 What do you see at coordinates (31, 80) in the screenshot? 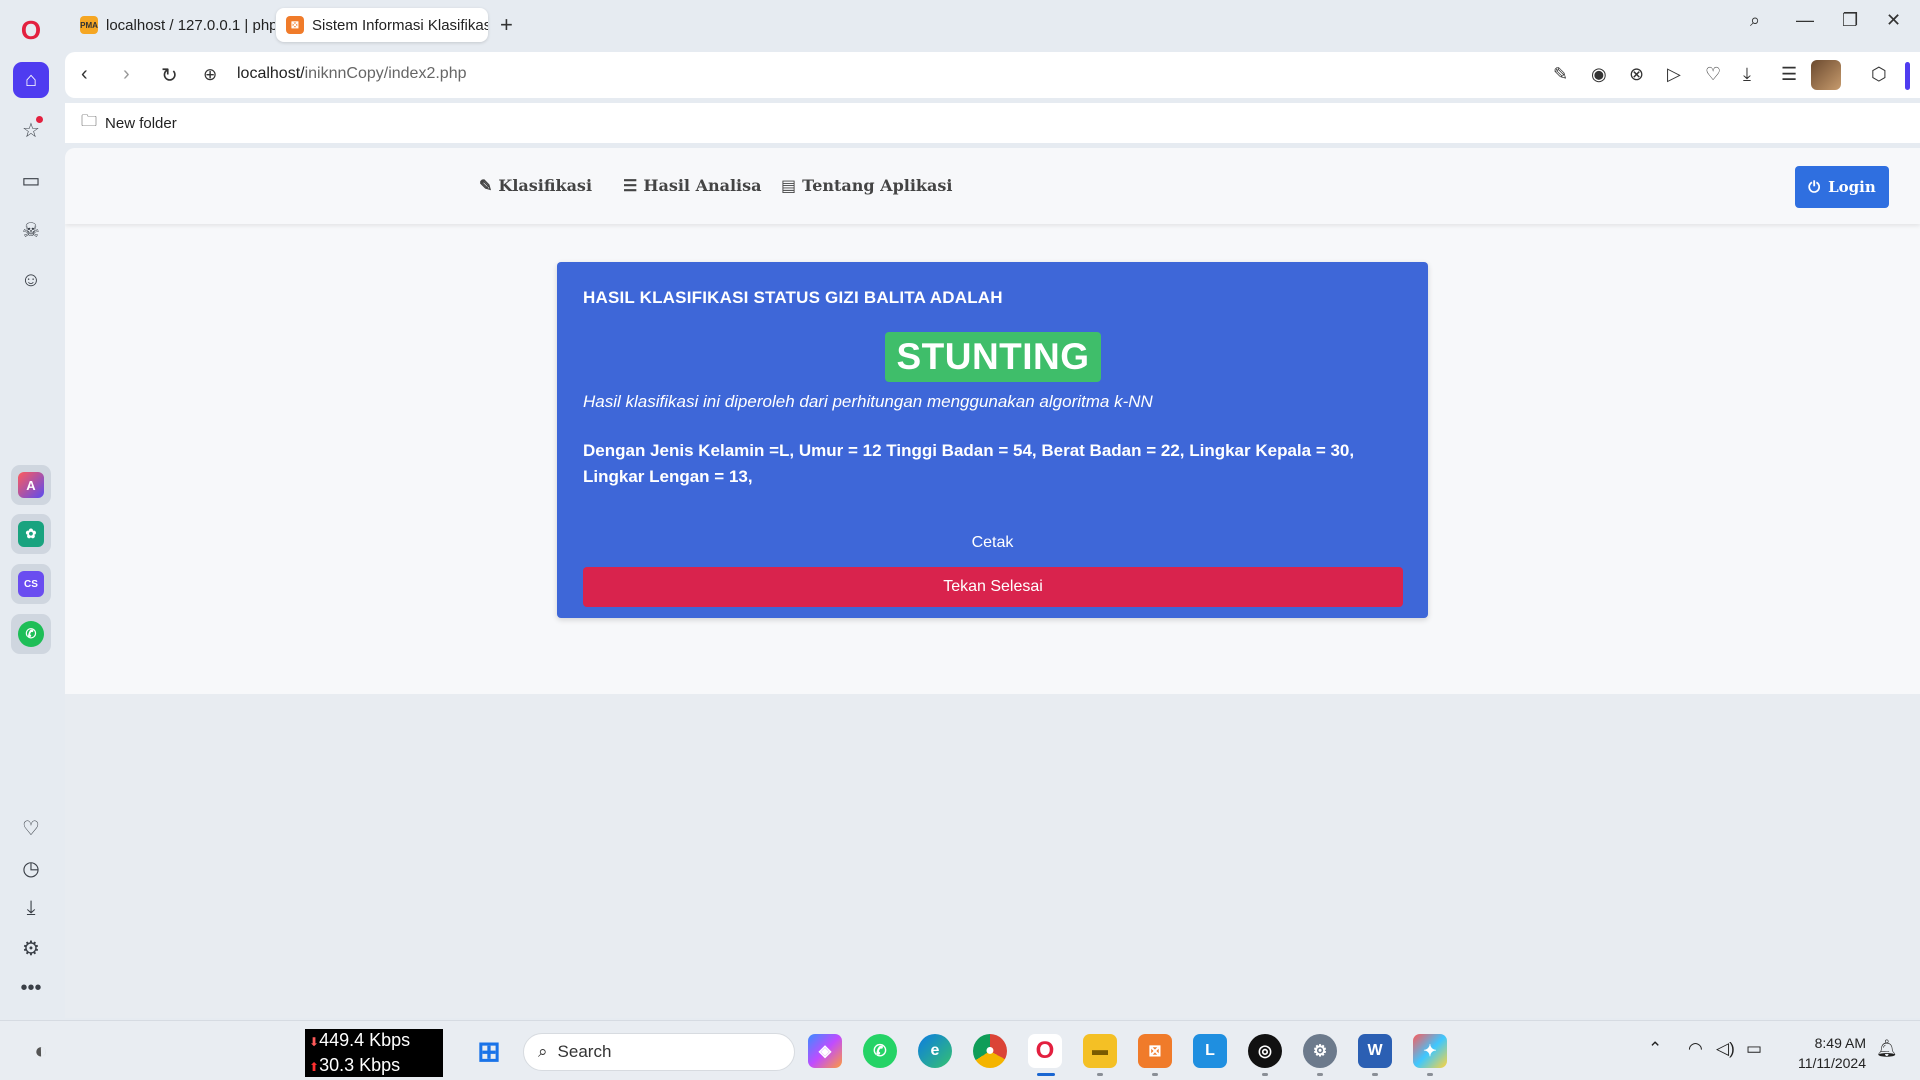
I see `home-icon: ⌂` at bounding box center [31, 80].